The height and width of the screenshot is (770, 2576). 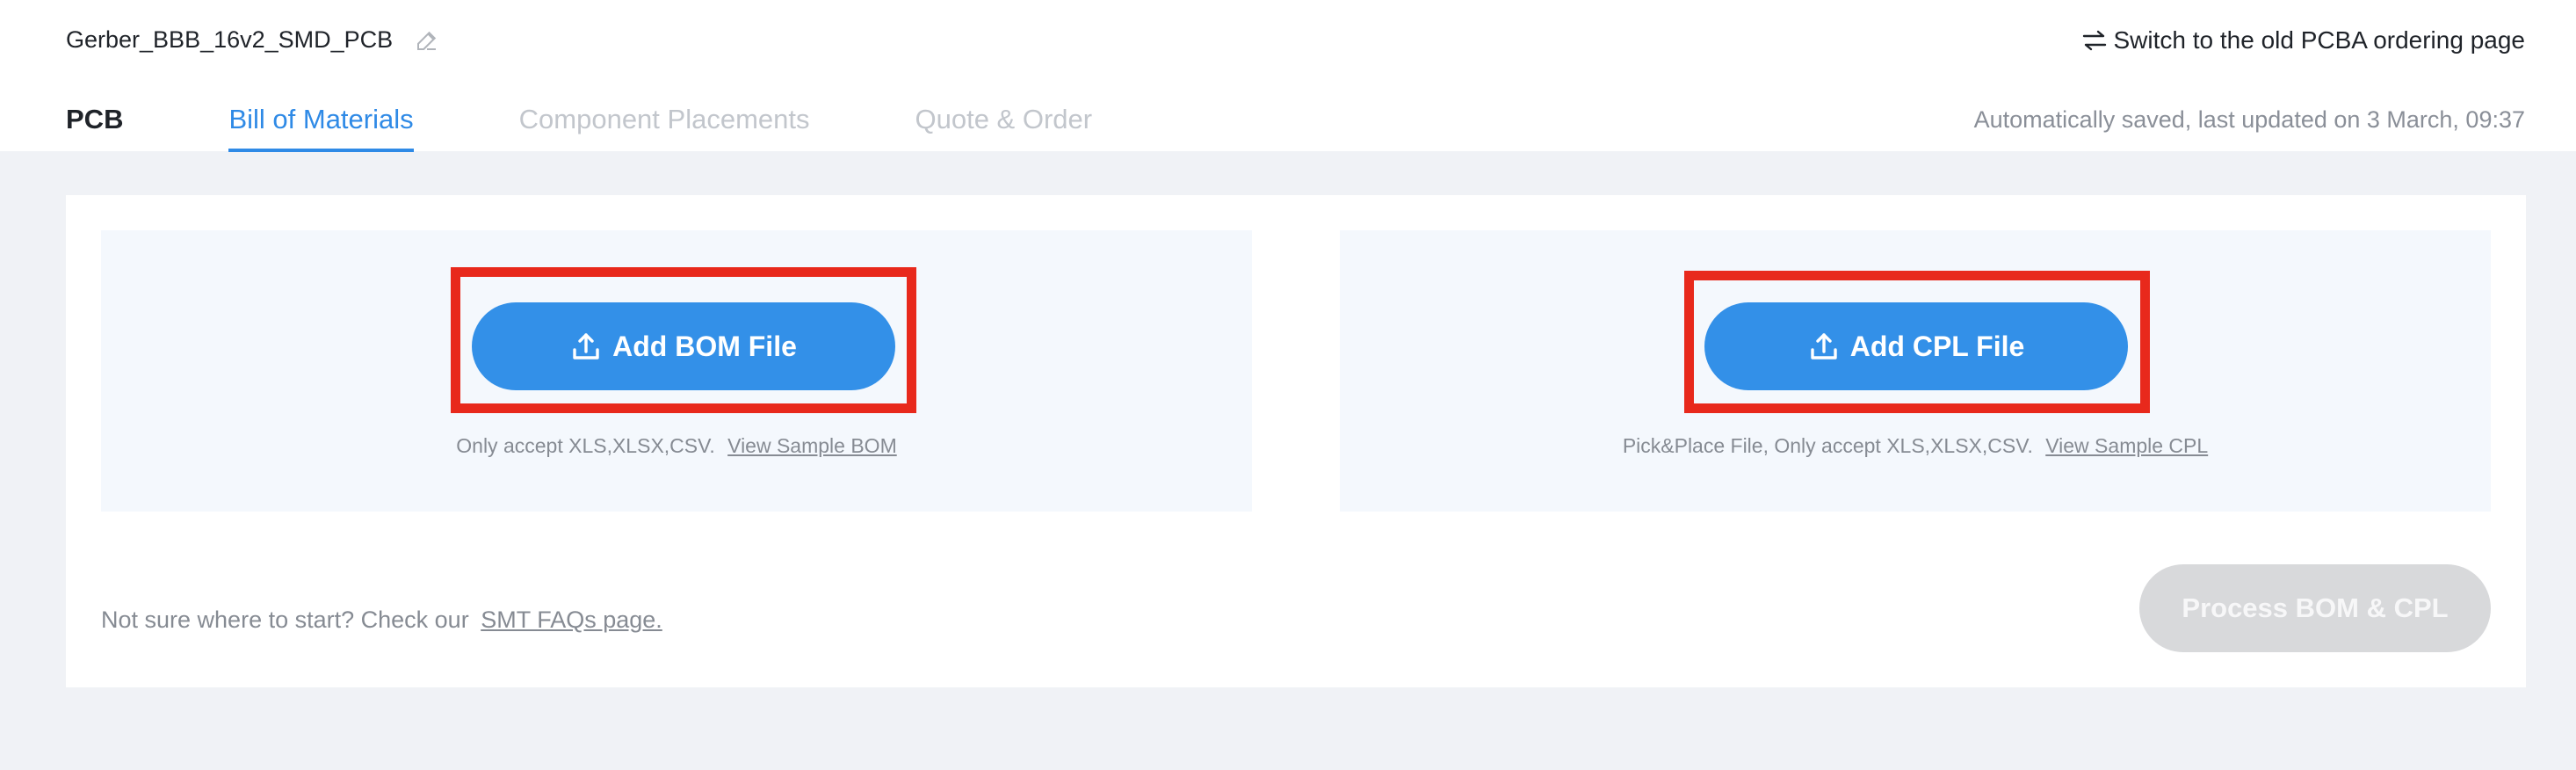 I want to click on add-cpl-label: Add CPL File, so click(x=1937, y=346).